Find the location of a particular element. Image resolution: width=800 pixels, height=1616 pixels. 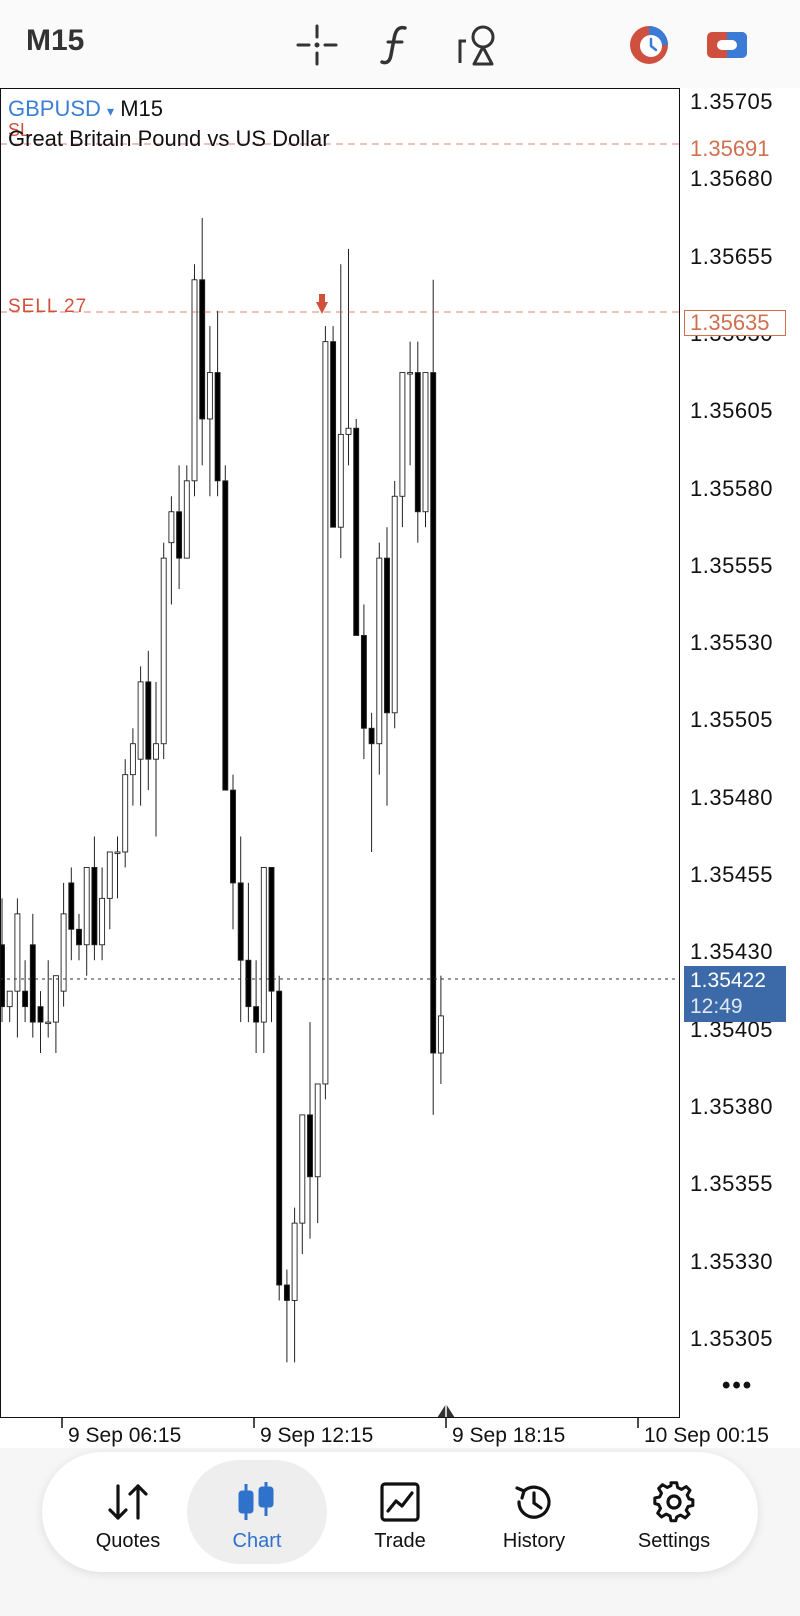

nav-chart: Chart is located at coordinates (257, 1512).